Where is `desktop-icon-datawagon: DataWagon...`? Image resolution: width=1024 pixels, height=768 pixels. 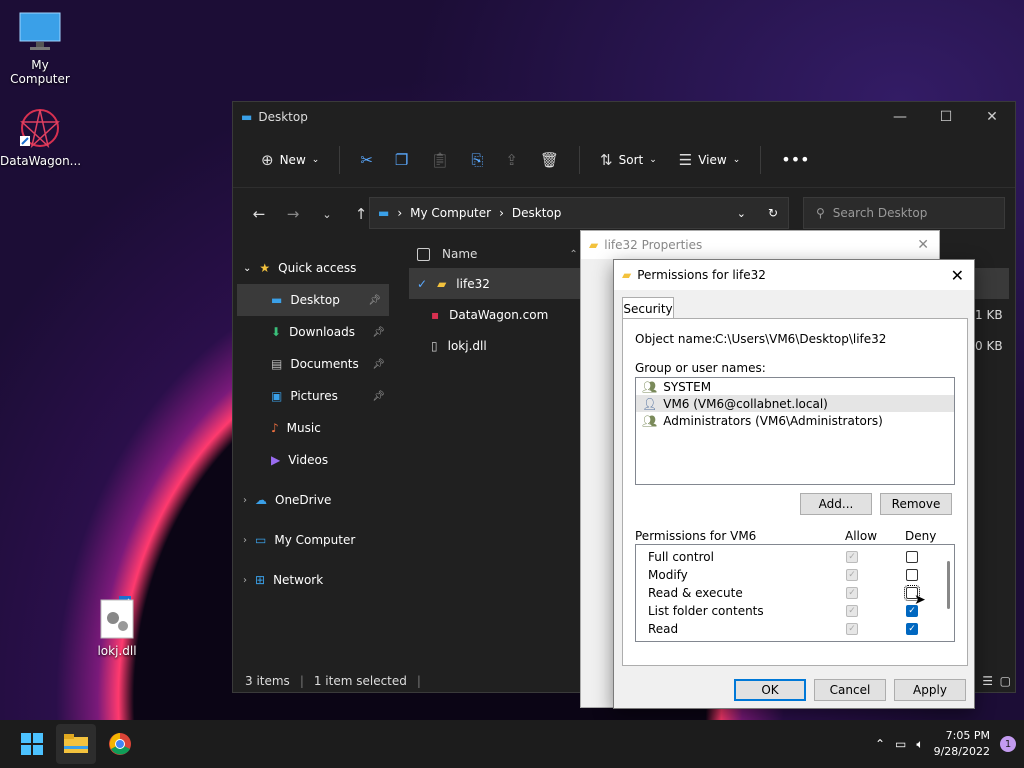
desktop-icon-datawagon: DataWagon... is located at coordinates (40, 137).